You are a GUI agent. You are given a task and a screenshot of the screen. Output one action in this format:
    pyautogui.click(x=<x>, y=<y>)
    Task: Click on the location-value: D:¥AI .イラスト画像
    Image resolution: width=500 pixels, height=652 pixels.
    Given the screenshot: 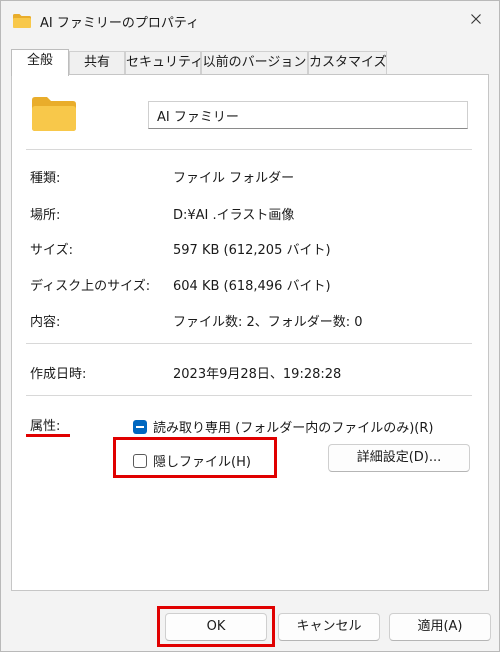 What is the action you would take?
    pyautogui.click(x=234, y=215)
    